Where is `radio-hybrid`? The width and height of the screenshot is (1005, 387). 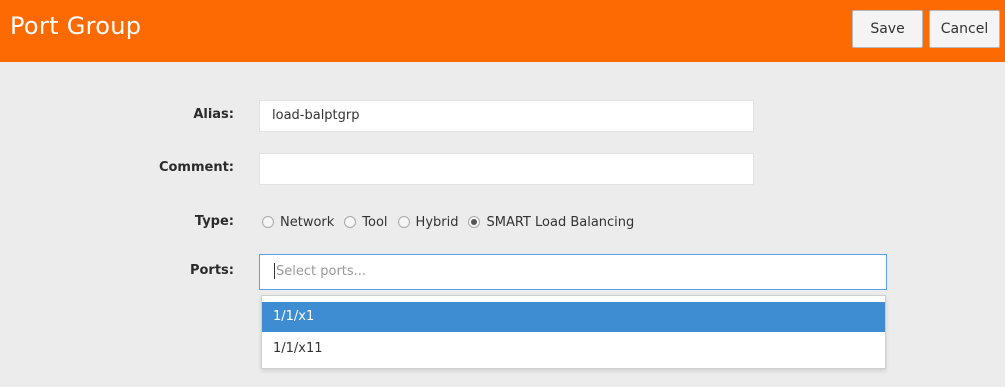
radio-hybrid is located at coordinates (403, 222).